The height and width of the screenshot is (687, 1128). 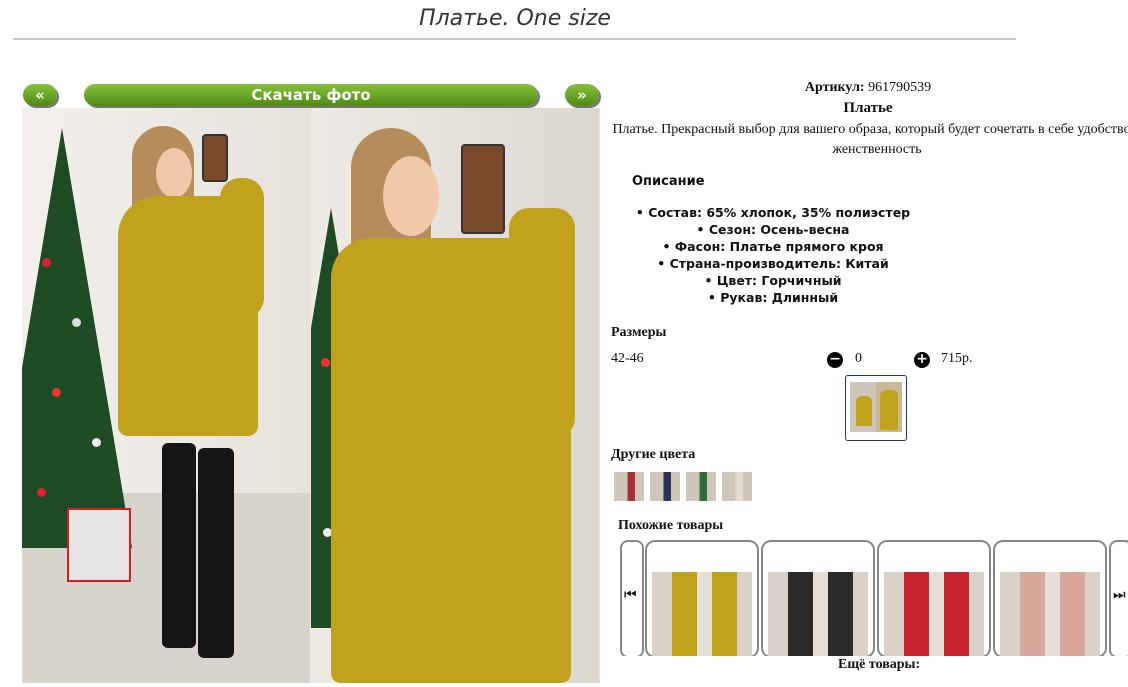 I want to click on articul-line: Артикул: 961790539, so click(x=868, y=88).